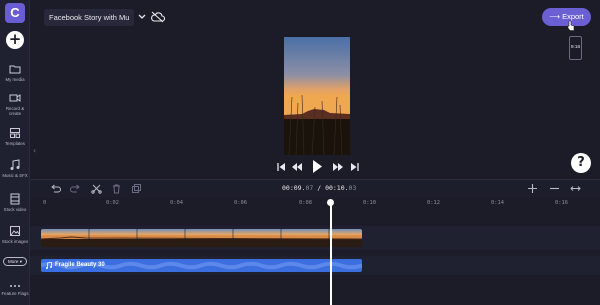 The height and width of the screenshot is (305, 600). I want to click on sidebar-item-stock-images: Stock images, so click(15, 234).